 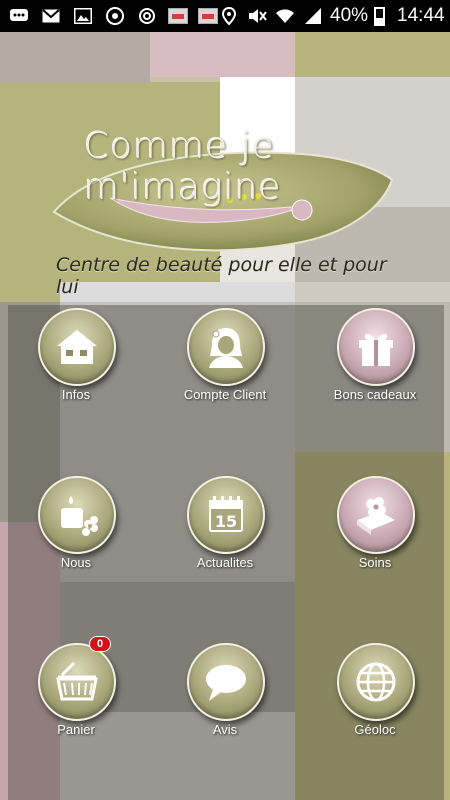 I want to click on nous-label: Nous, so click(x=76, y=562).